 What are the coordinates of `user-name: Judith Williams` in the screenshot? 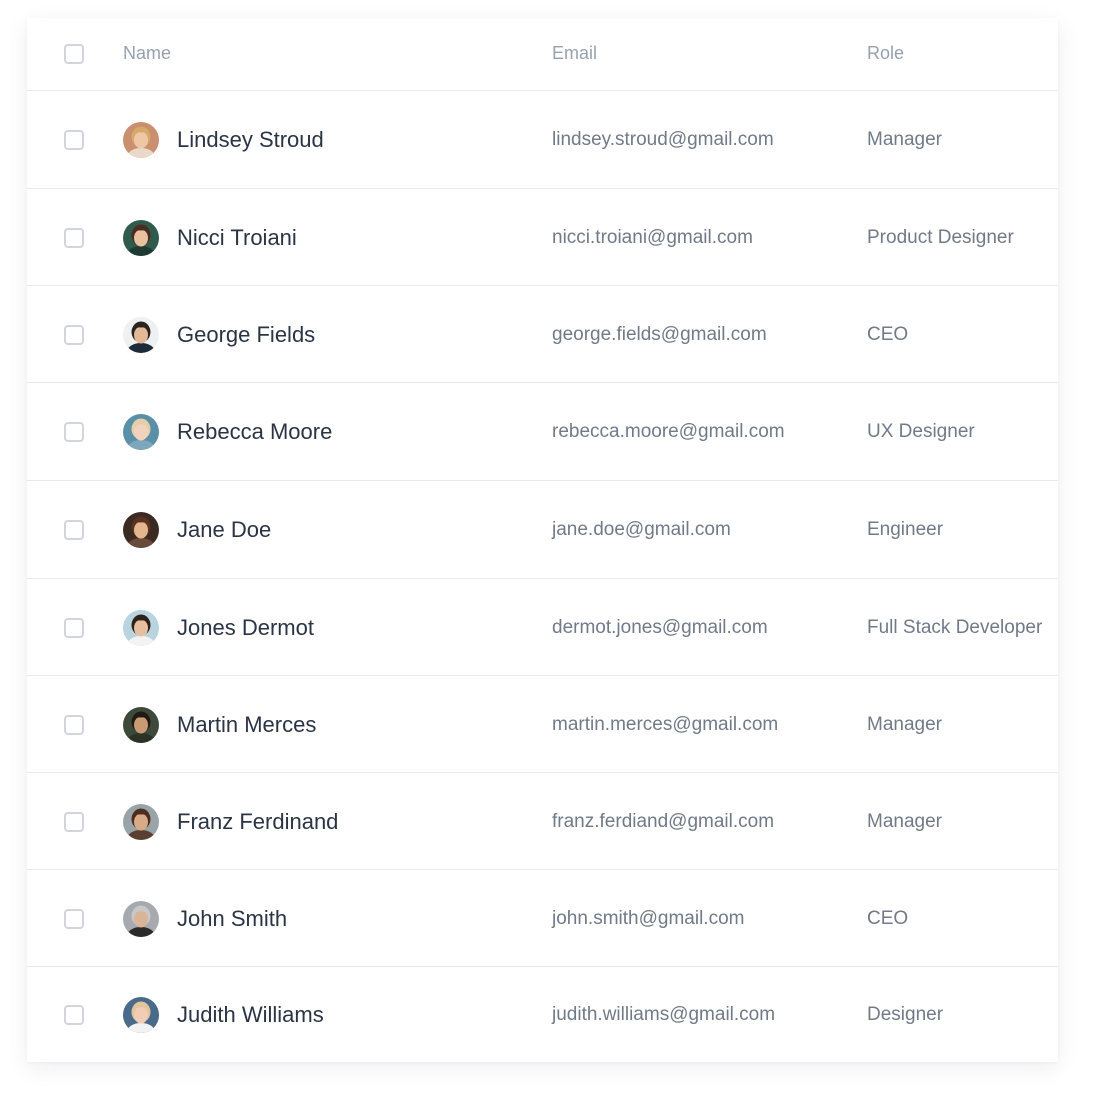 It's located at (250, 1014).